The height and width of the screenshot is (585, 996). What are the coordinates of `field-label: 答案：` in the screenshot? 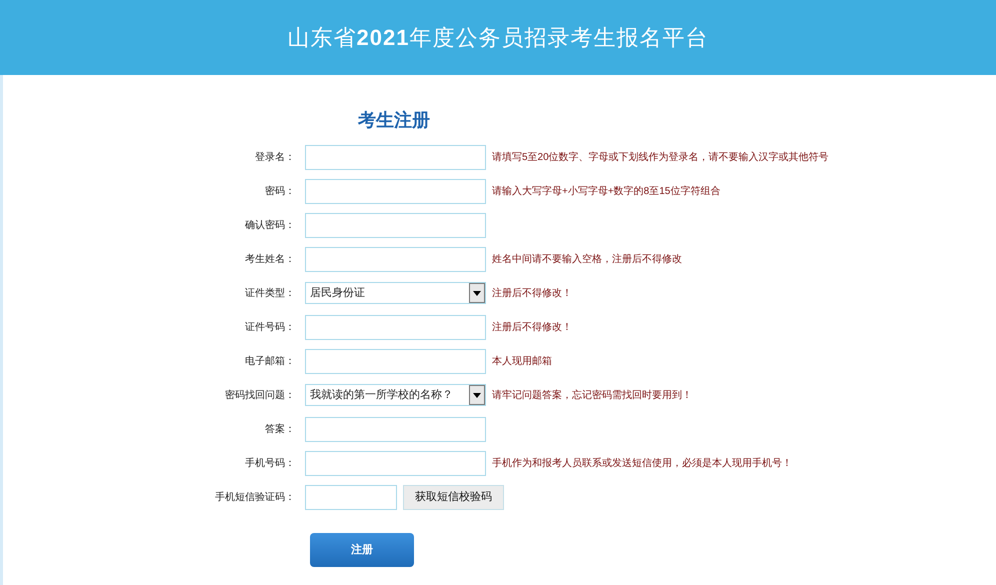 It's located at (279, 429).